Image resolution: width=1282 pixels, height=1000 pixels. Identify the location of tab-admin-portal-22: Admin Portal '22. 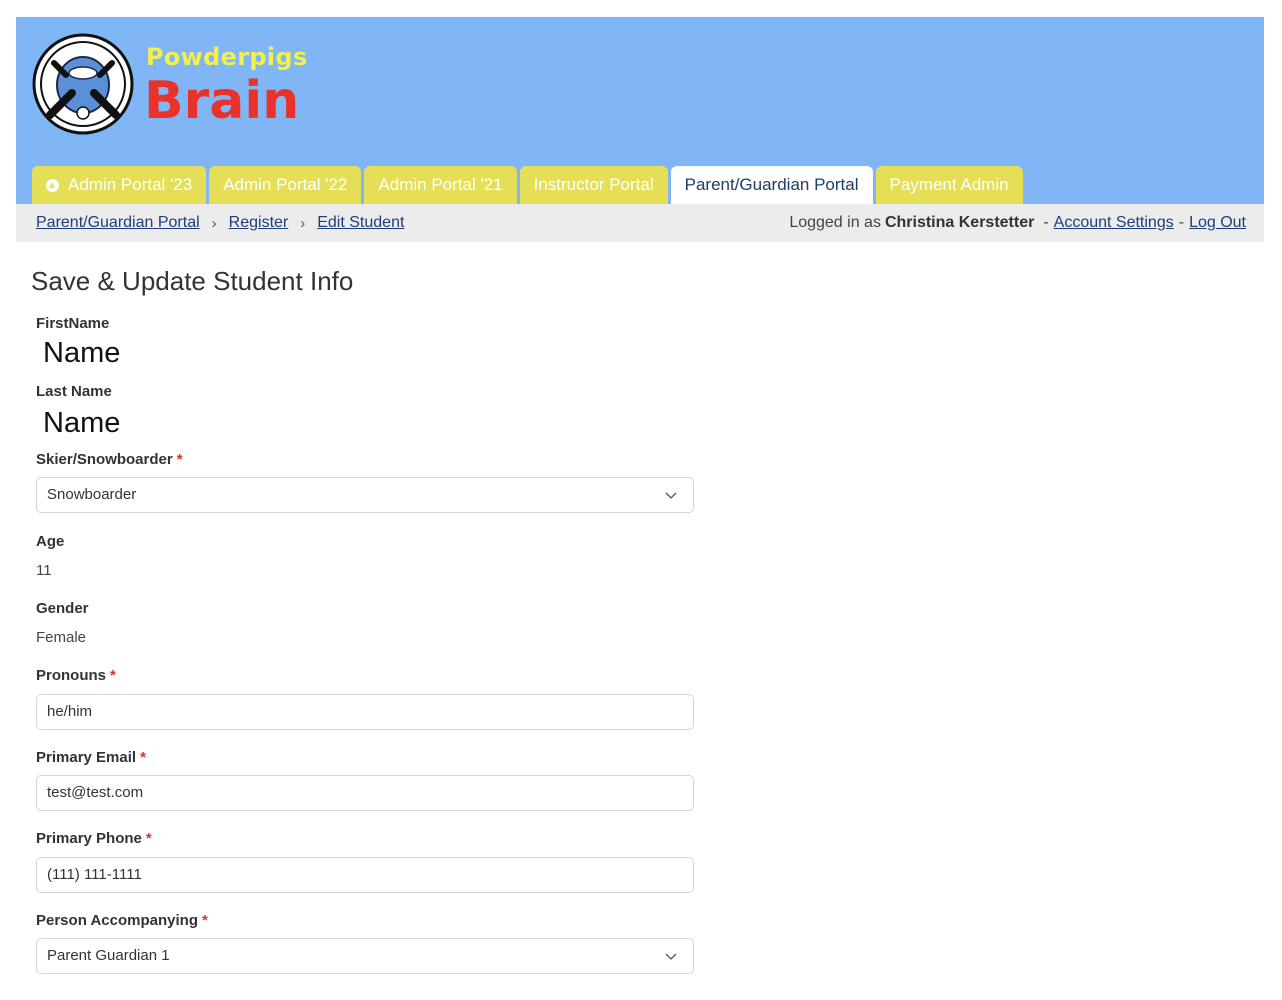
(285, 185).